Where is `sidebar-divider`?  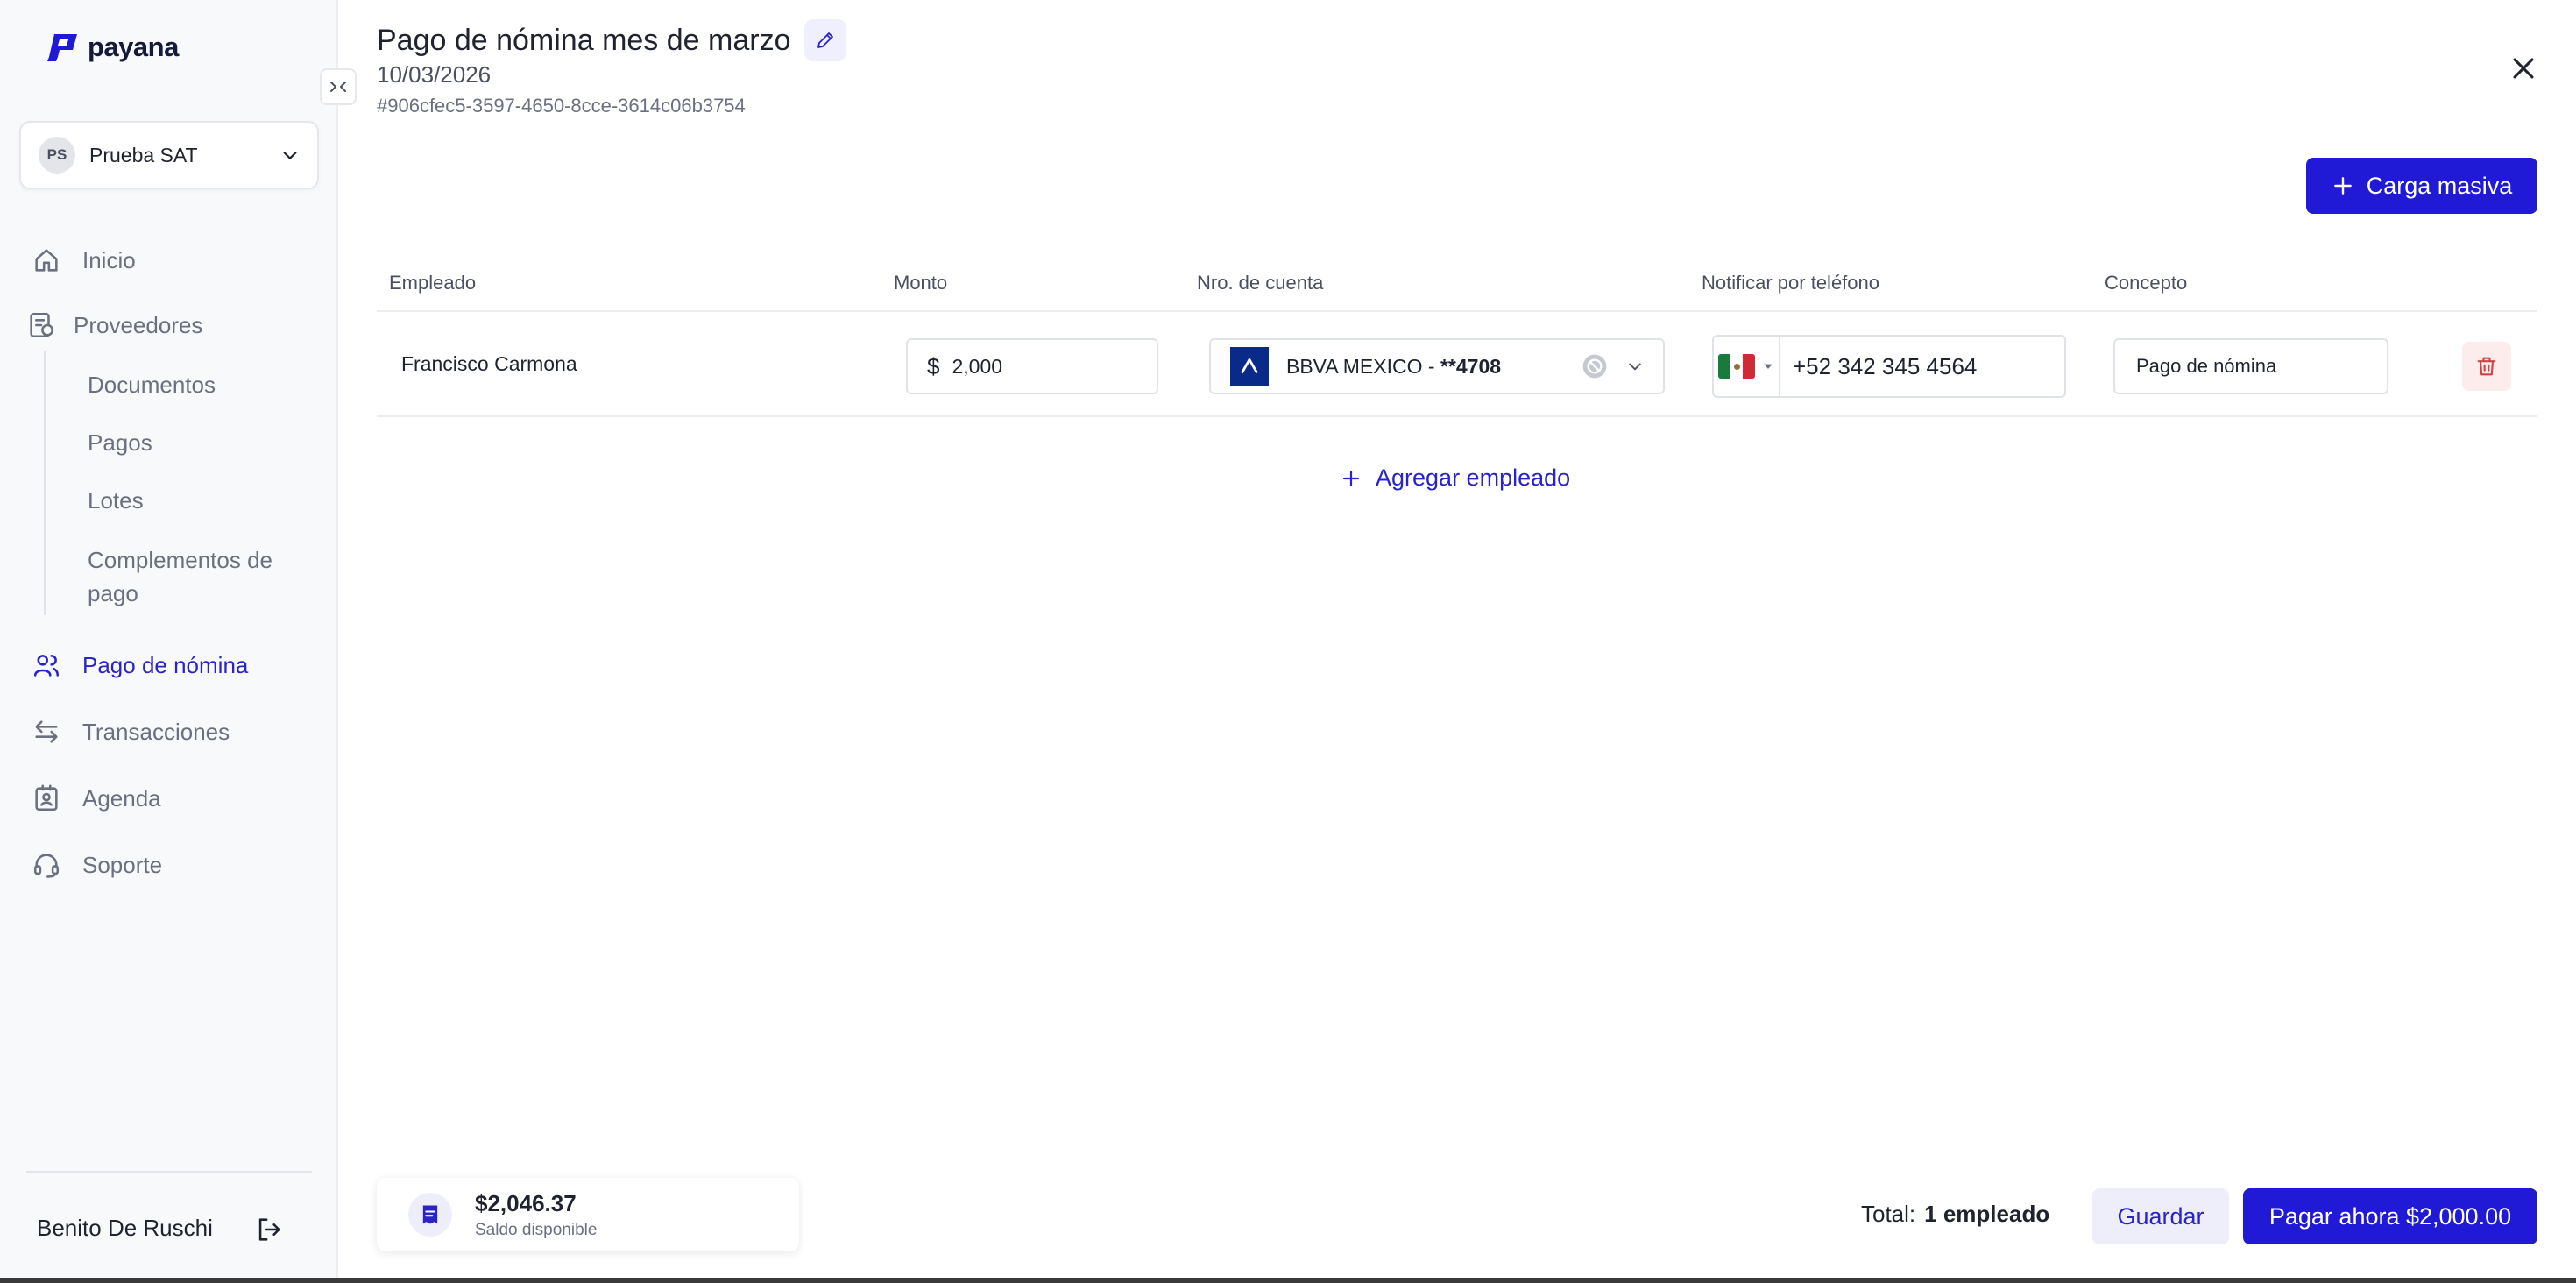 sidebar-divider is located at coordinates (169, 1172).